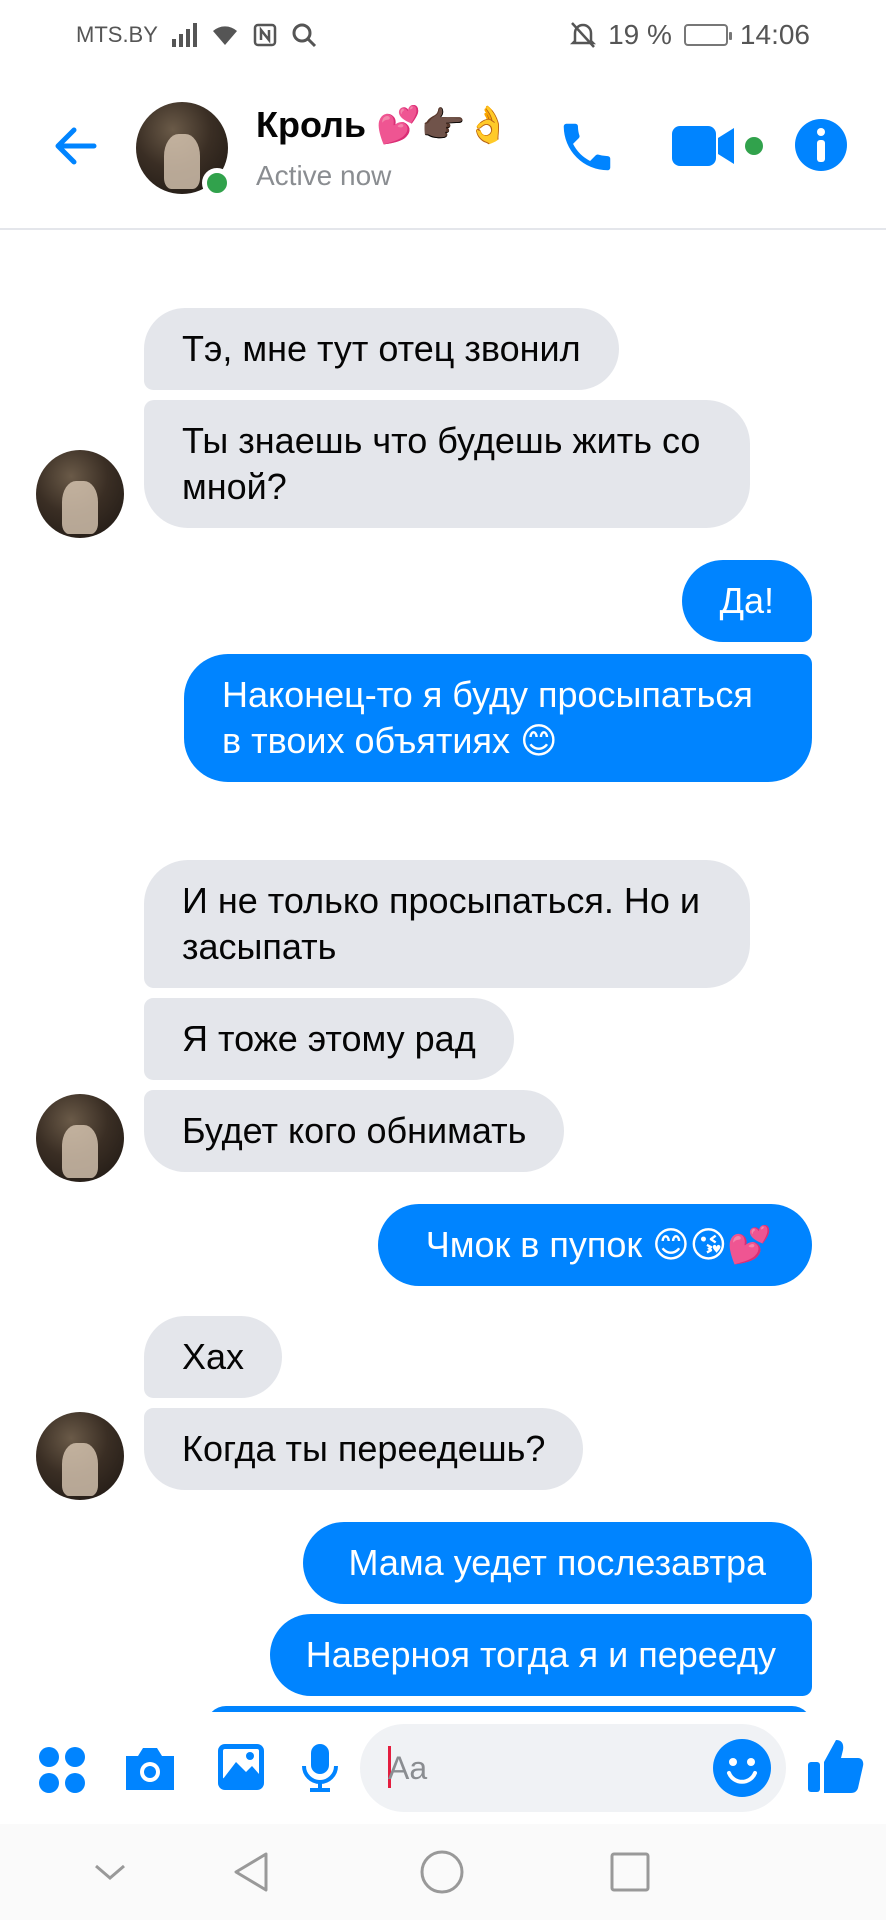  Describe the element at coordinates (320, 1768) in the screenshot. I see `microphone-icon` at that location.